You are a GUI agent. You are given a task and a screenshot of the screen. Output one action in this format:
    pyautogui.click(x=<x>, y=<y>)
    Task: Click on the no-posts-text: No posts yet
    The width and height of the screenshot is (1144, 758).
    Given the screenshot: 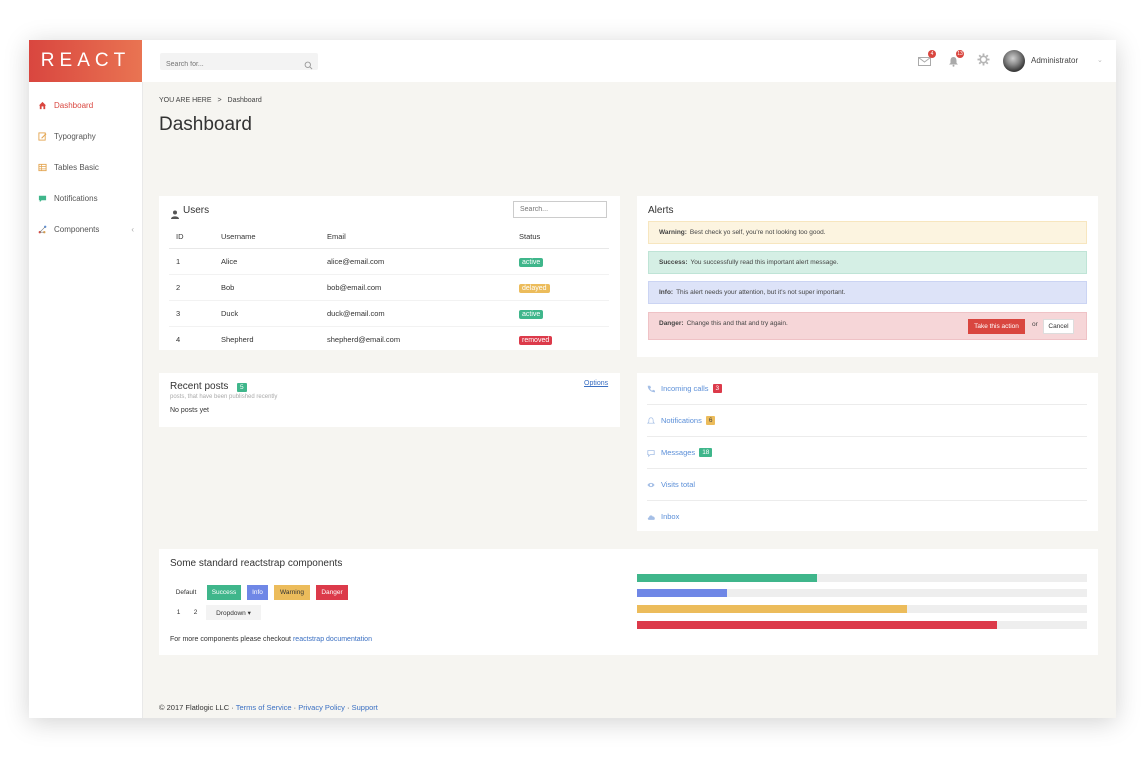 What is the action you would take?
    pyautogui.click(x=189, y=410)
    